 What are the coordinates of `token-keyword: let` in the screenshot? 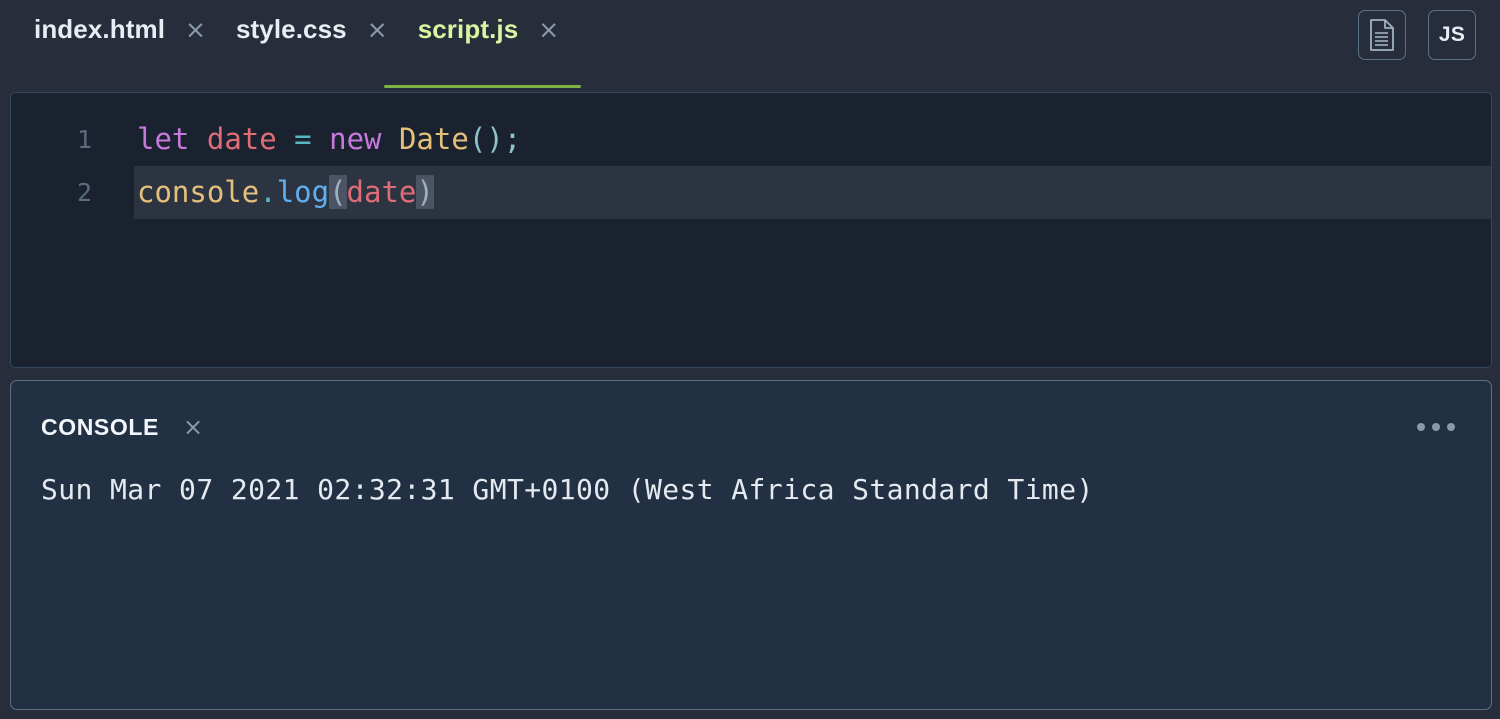 It's located at (163, 139).